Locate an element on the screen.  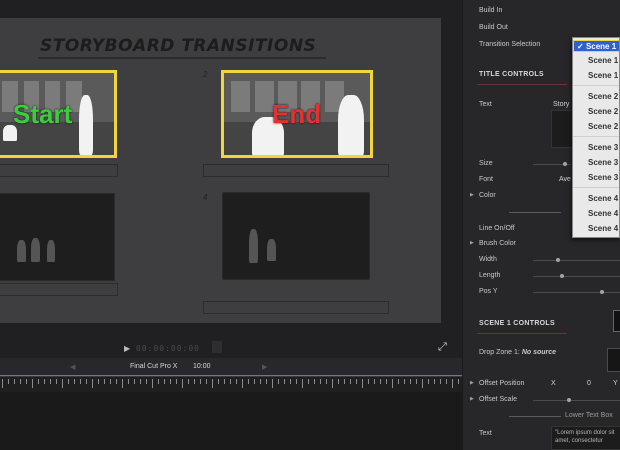
text-value: Story is located at coordinates (561, 104).